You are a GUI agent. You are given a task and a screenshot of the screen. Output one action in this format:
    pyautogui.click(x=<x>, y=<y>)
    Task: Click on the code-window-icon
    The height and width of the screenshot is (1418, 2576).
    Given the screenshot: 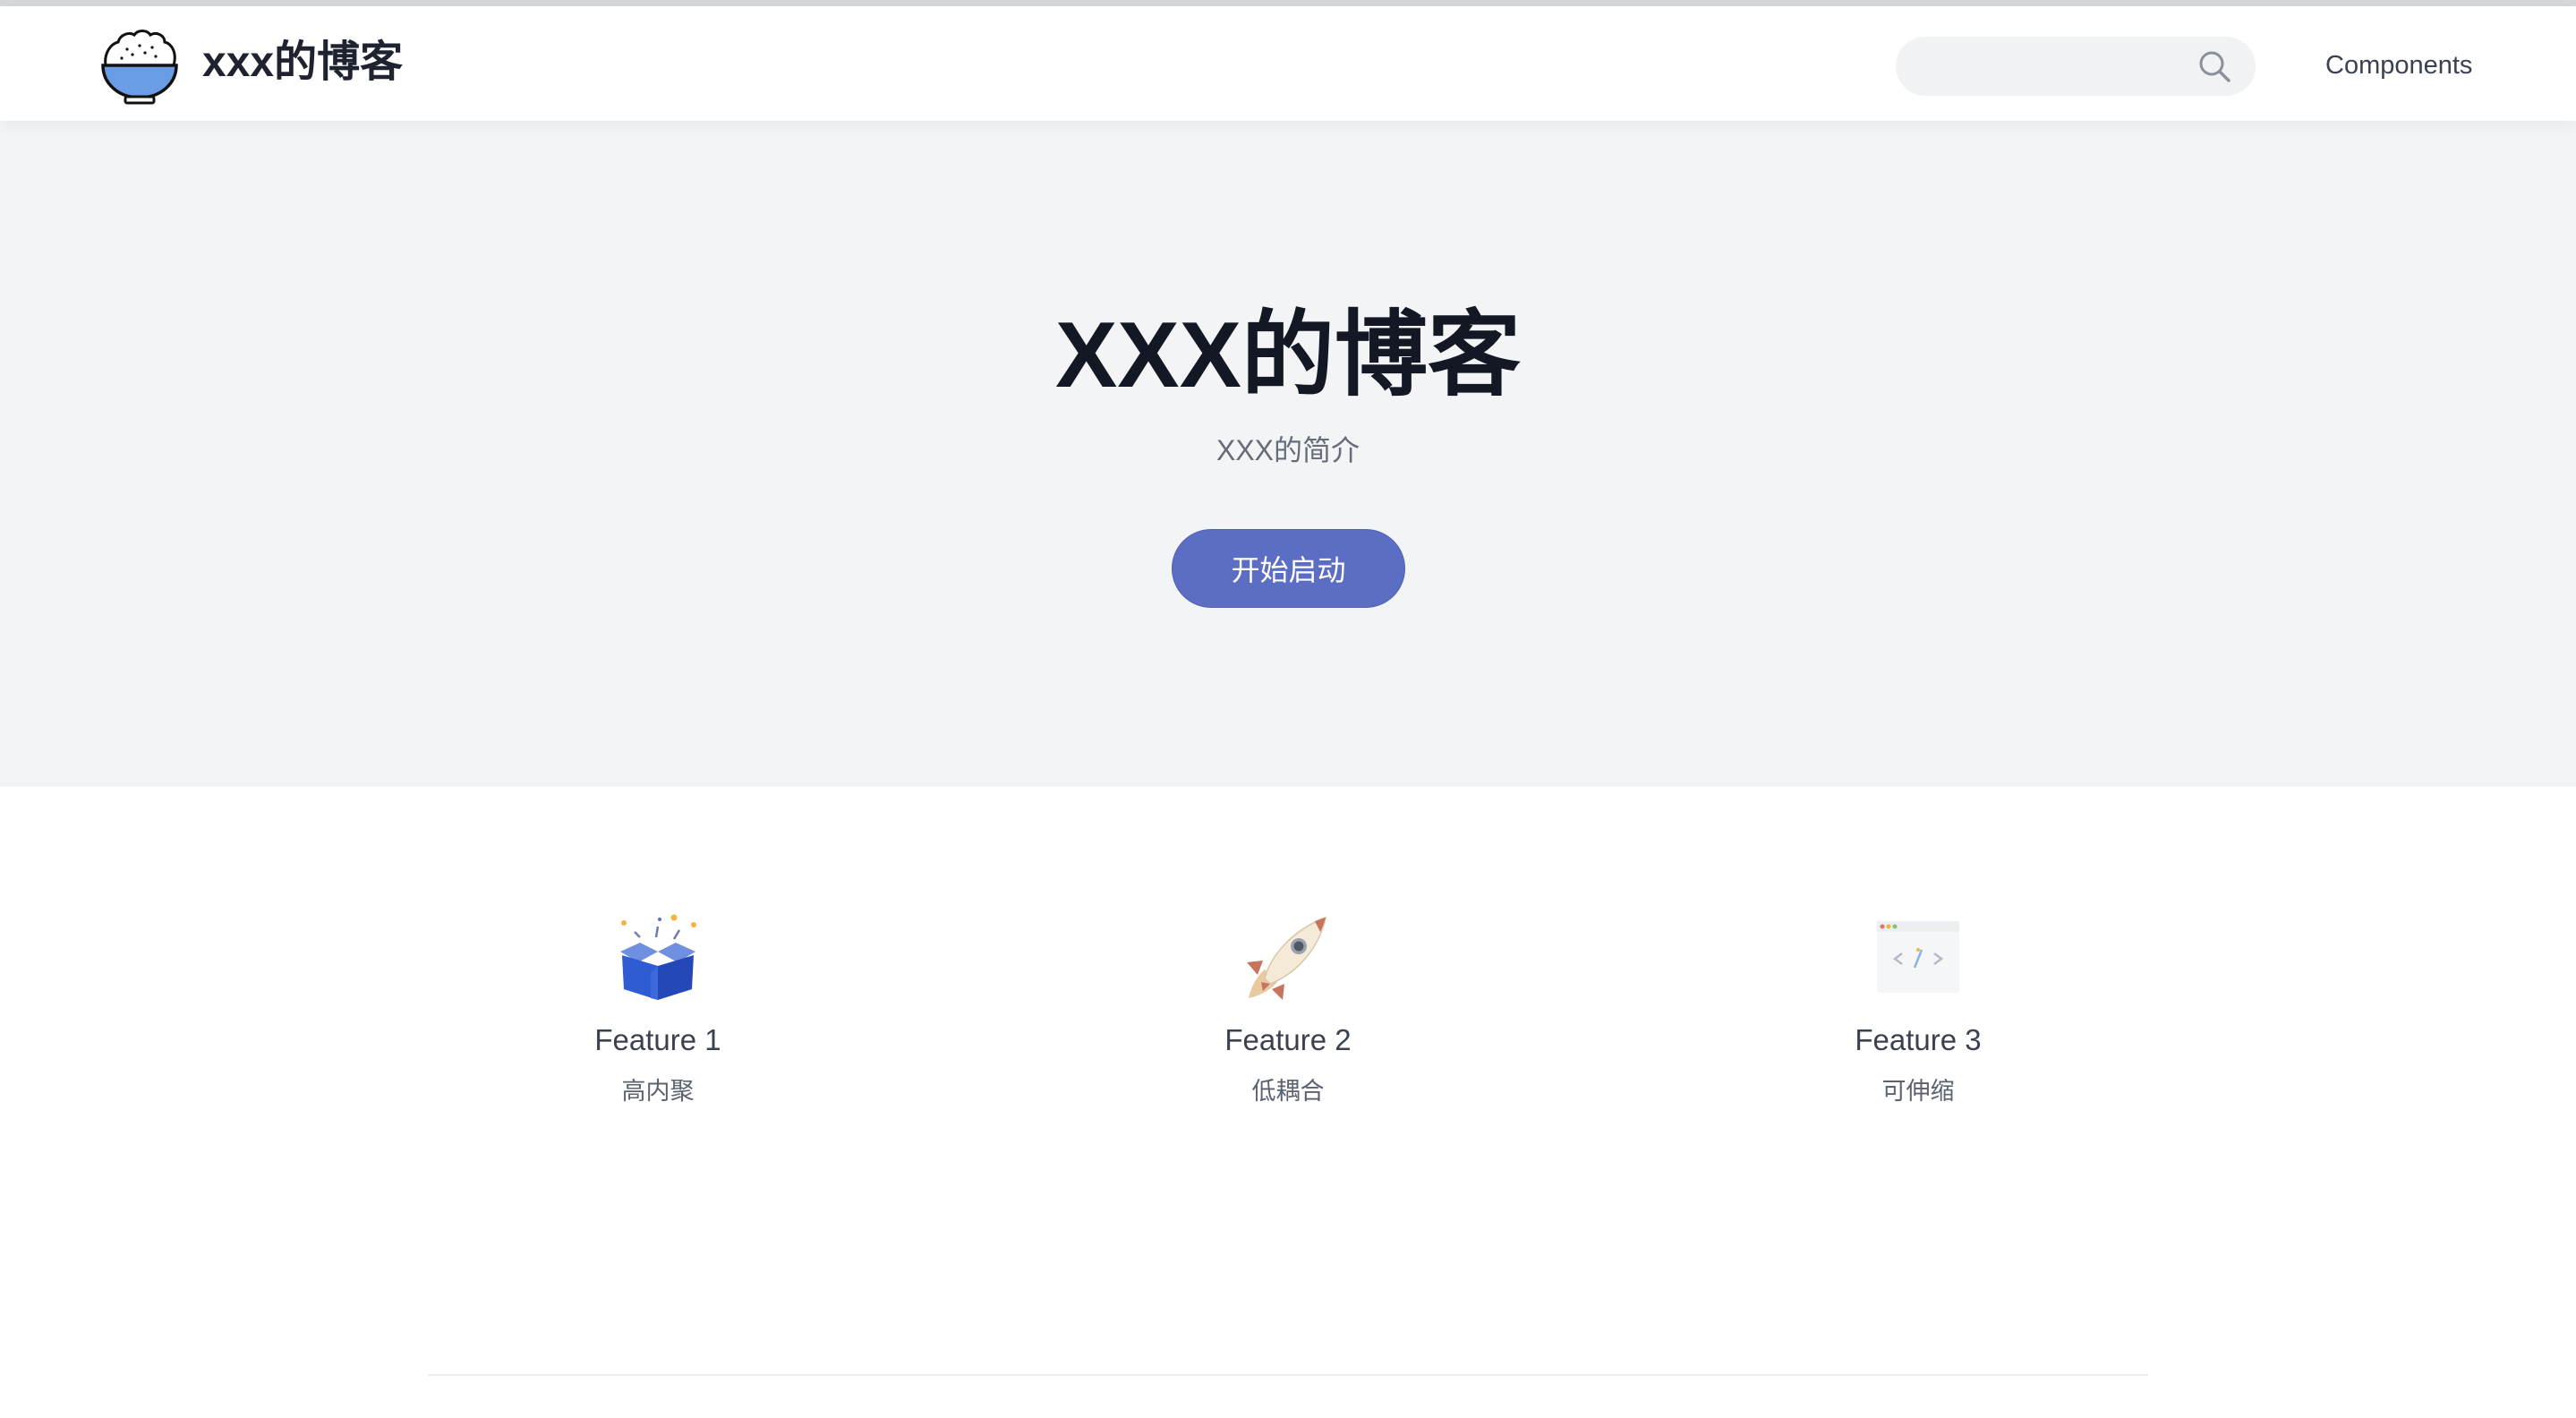 What is the action you would take?
    pyautogui.click(x=1918, y=957)
    